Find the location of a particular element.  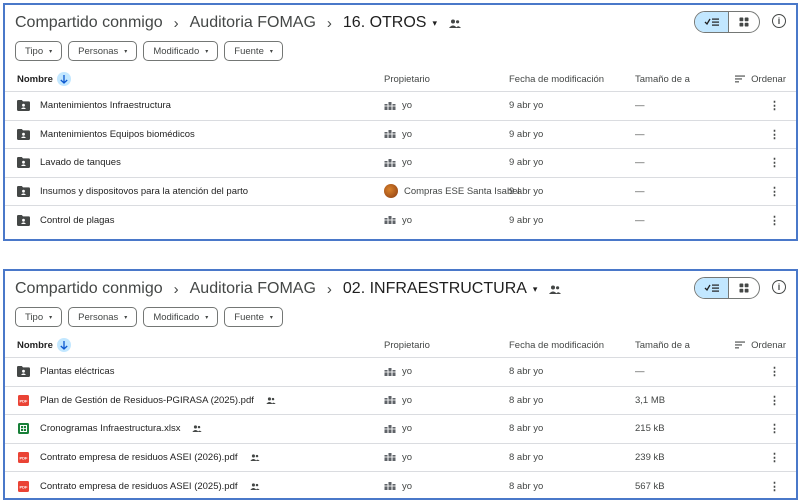

breadcrumb-current: 16. OTROS is located at coordinates (385, 23).